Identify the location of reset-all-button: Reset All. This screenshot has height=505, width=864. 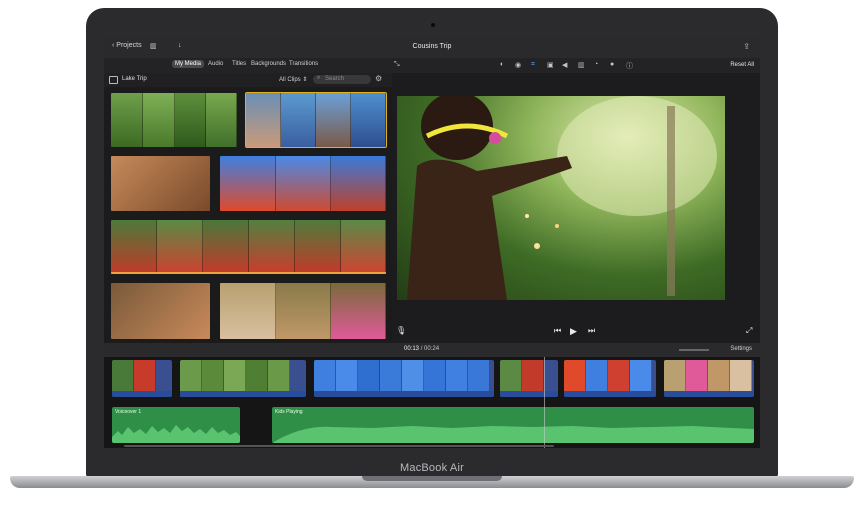
(742, 65).